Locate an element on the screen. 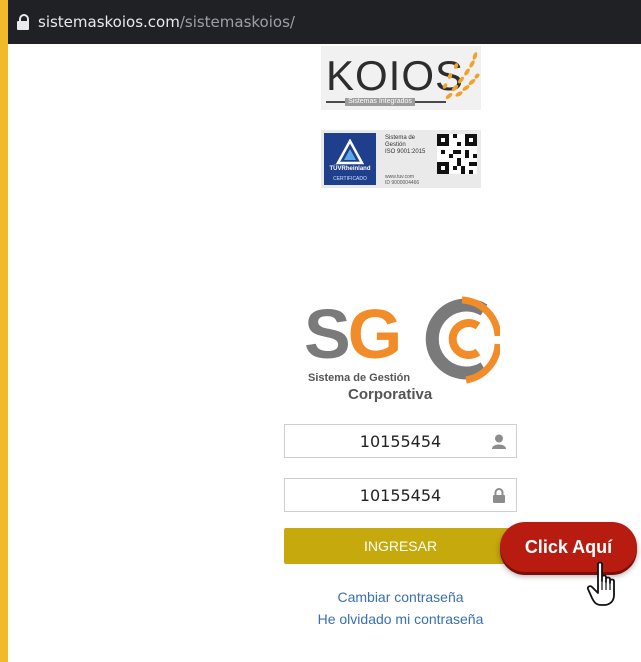 The image size is (641, 662). url-path: /sistemaskoios/ is located at coordinates (237, 22).